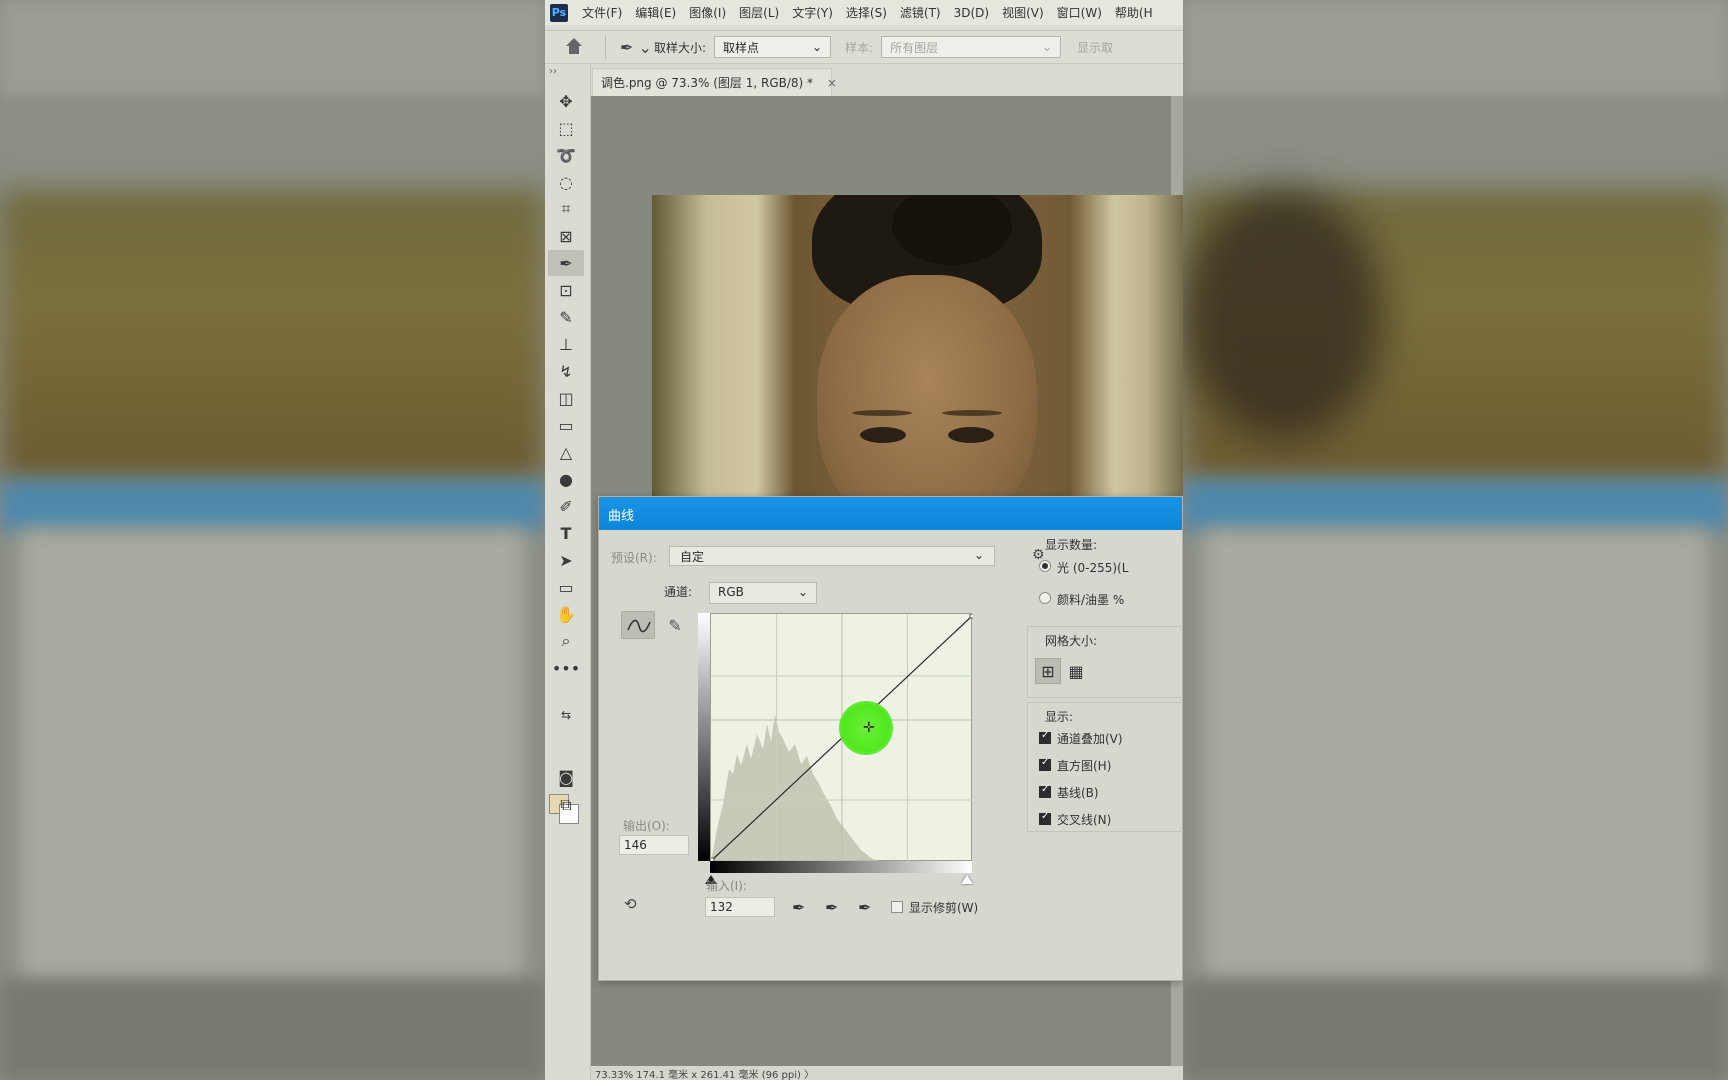 This screenshot has height=1080, width=1728. I want to click on pen-icon: ✐, so click(566, 506).